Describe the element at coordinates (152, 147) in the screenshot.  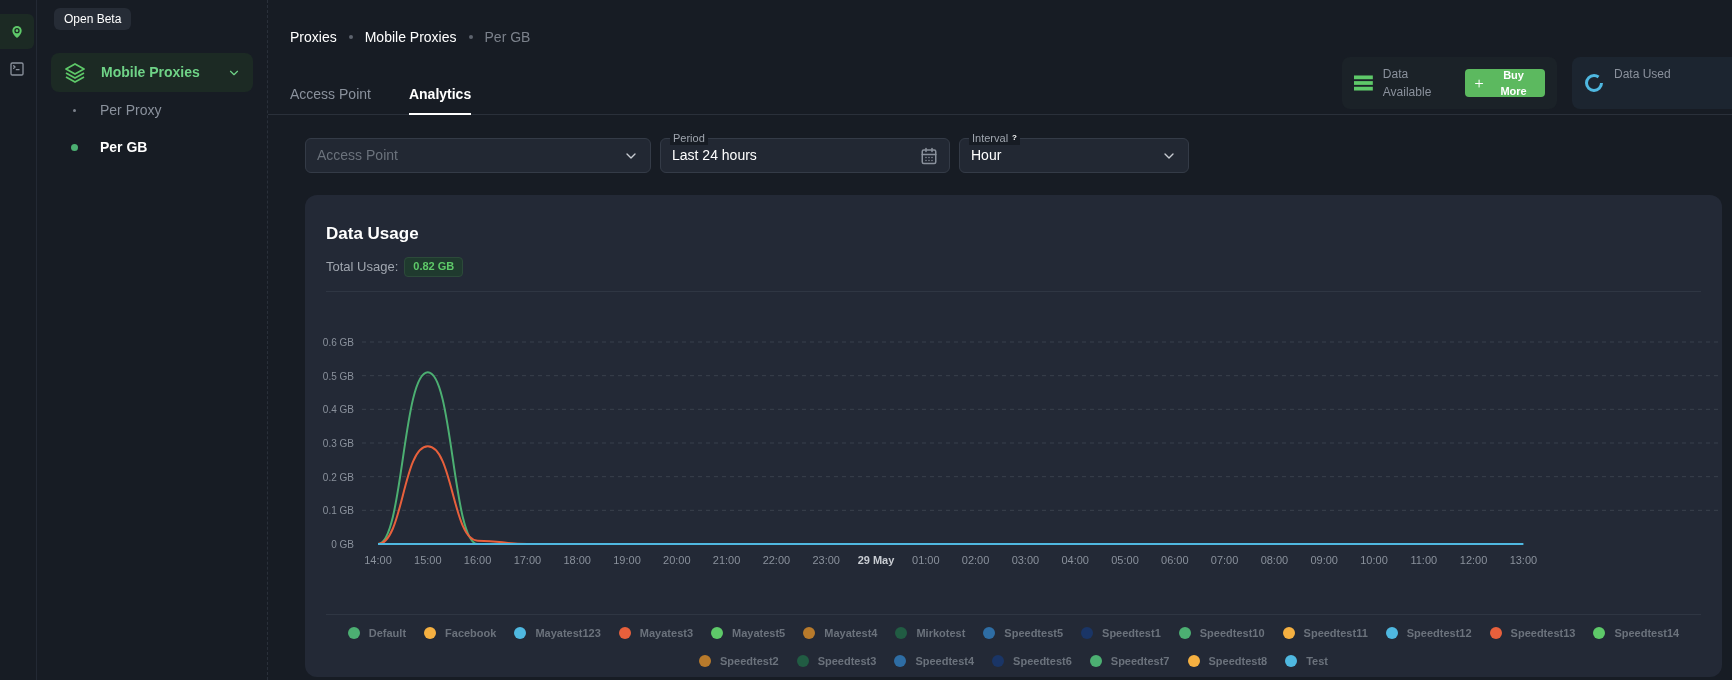
I see `sidebar-item: Per GB` at that location.